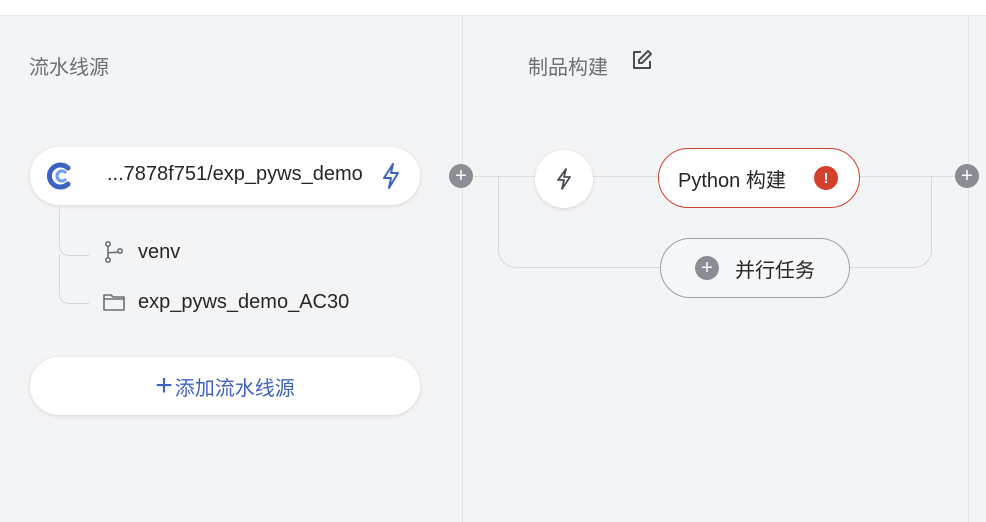 The height and width of the screenshot is (522, 986). I want to click on python-build-task-label: Python 构建, so click(732, 180).